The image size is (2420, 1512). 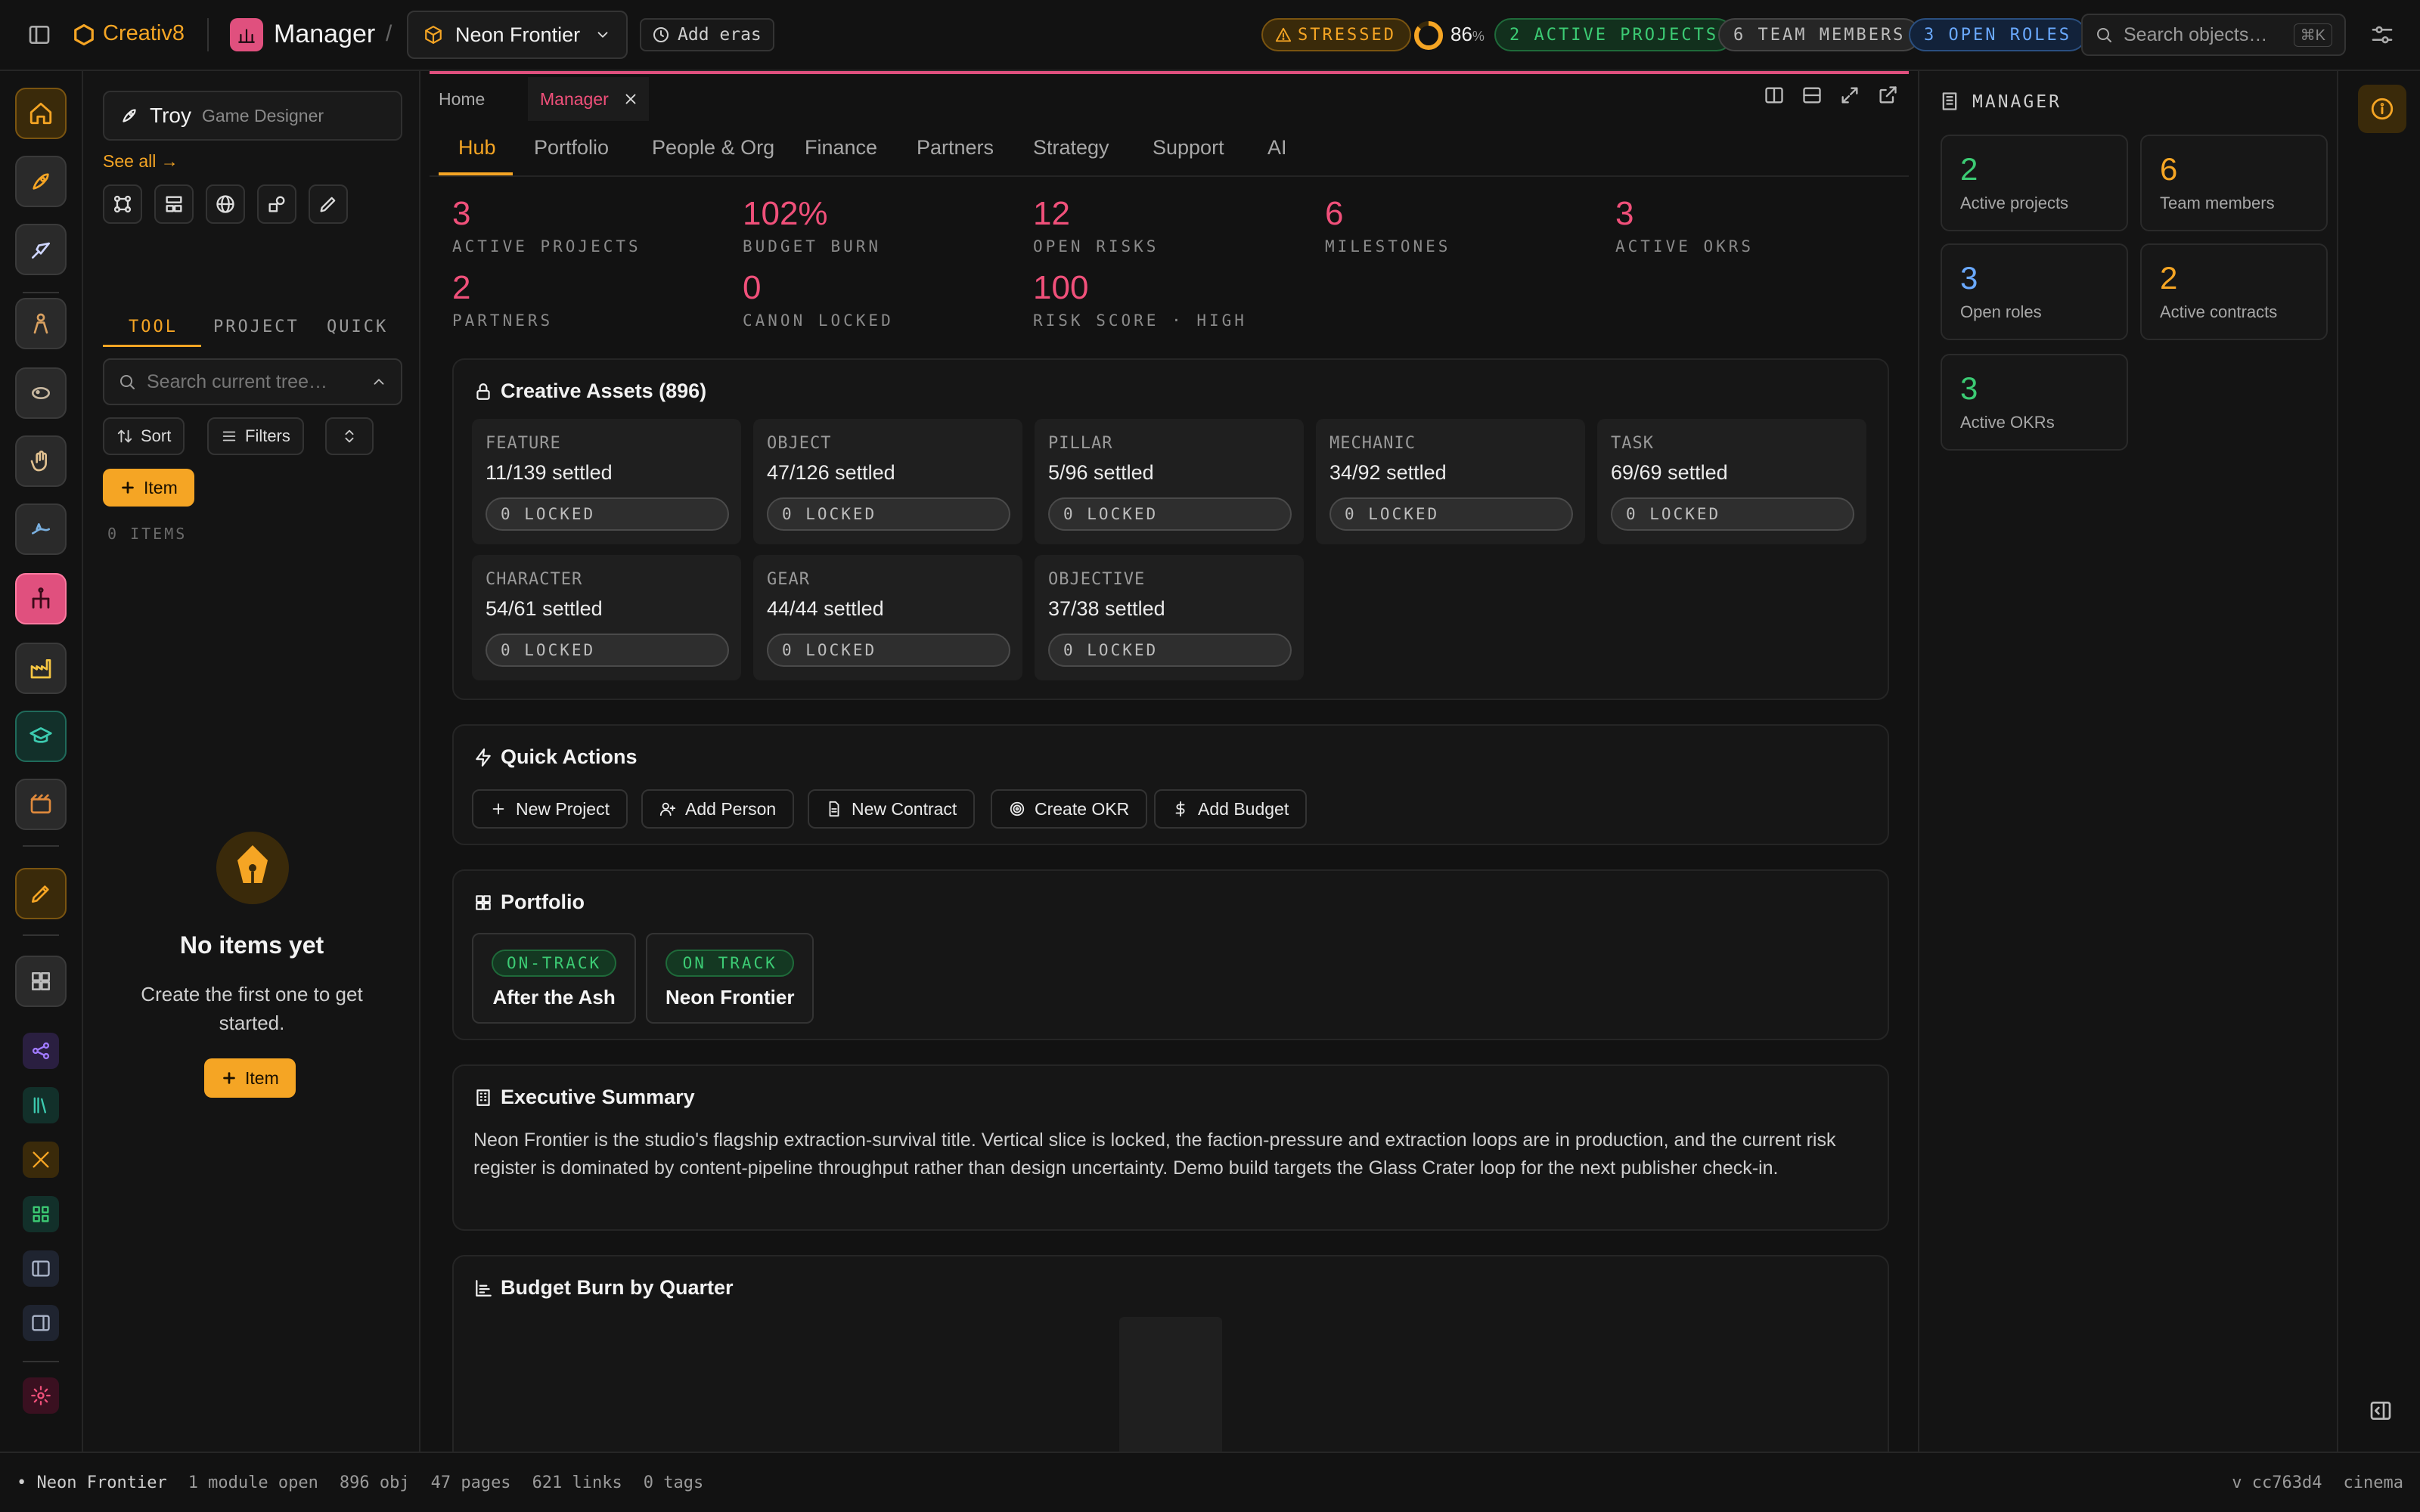 What do you see at coordinates (2381, 1411) in the screenshot?
I see `collapse-panel-icon` at bounding box center [2381, 1411].